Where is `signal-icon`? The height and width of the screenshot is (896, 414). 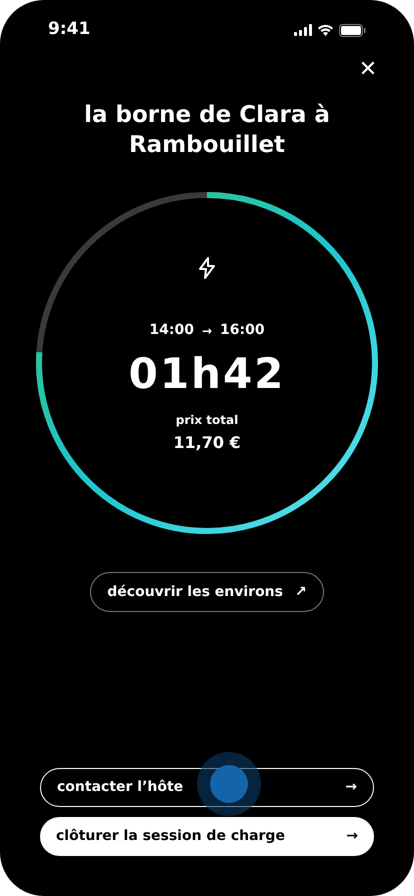 signal-icon is located at coordinates (303, 30).